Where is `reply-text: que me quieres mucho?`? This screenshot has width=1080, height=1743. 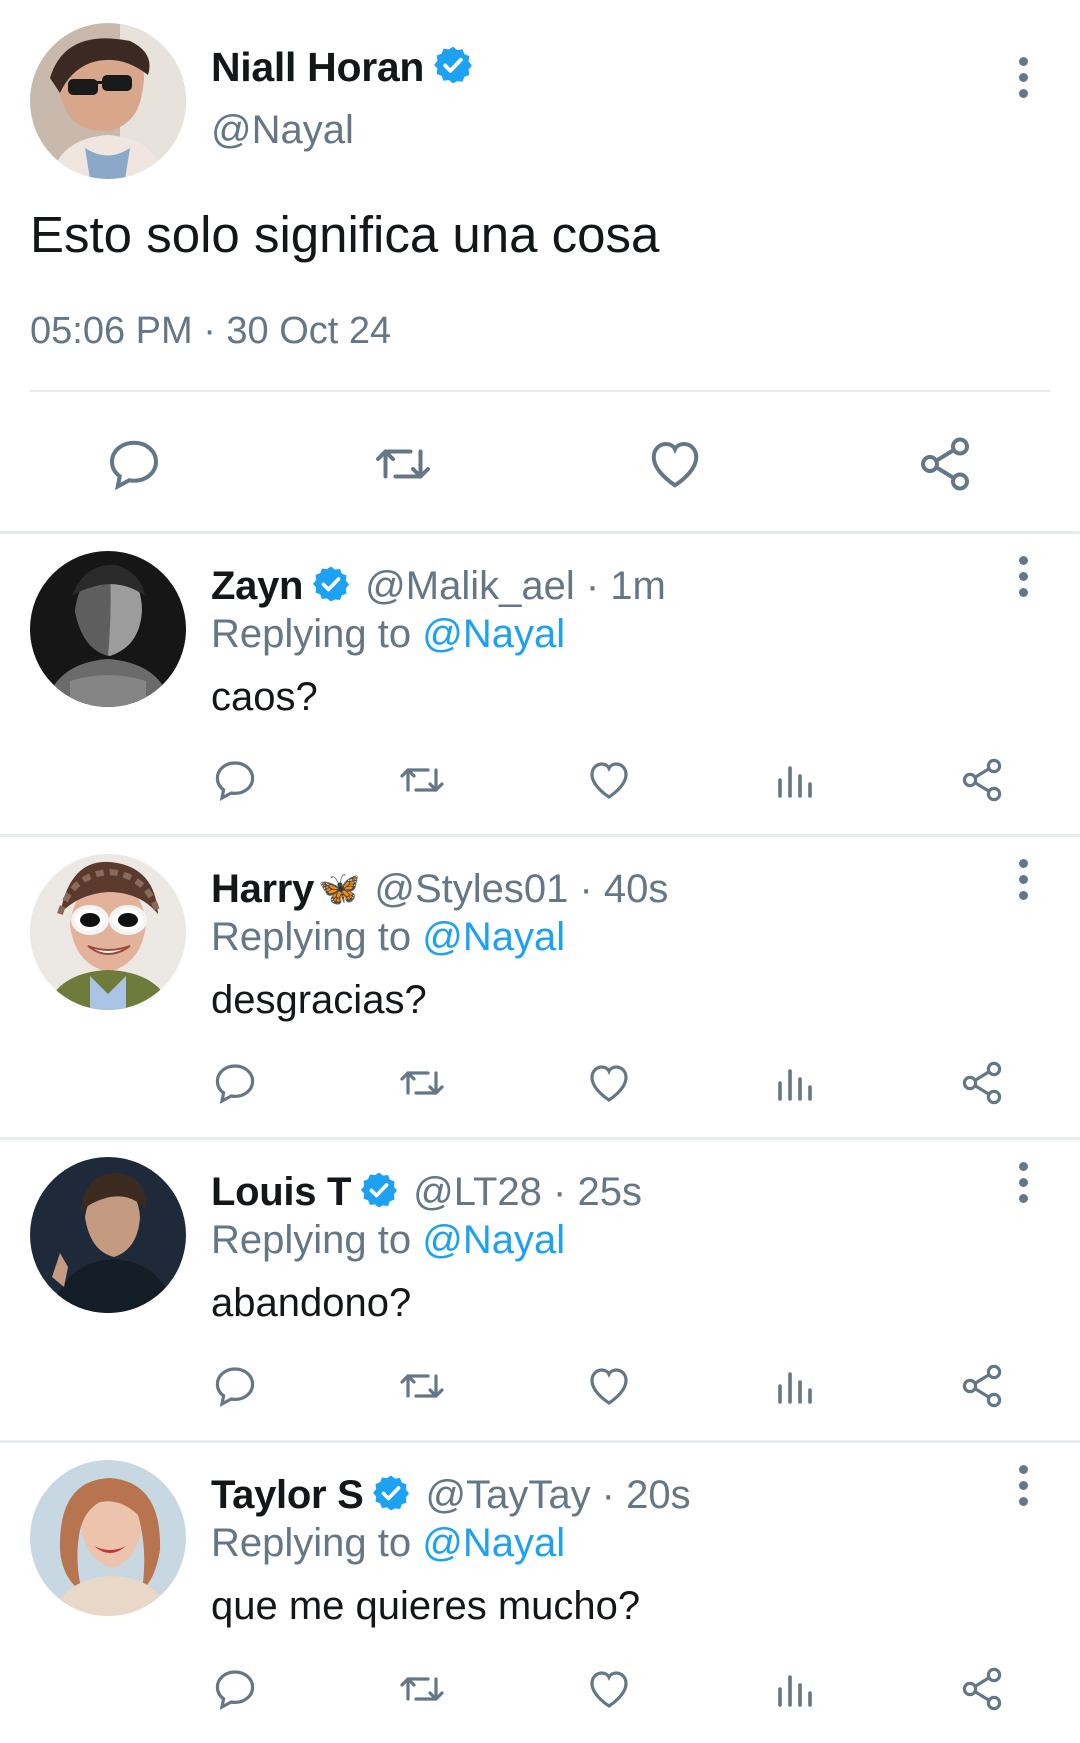 reply-text: que me quieres mucho? is located at coordinates (426, 1606).